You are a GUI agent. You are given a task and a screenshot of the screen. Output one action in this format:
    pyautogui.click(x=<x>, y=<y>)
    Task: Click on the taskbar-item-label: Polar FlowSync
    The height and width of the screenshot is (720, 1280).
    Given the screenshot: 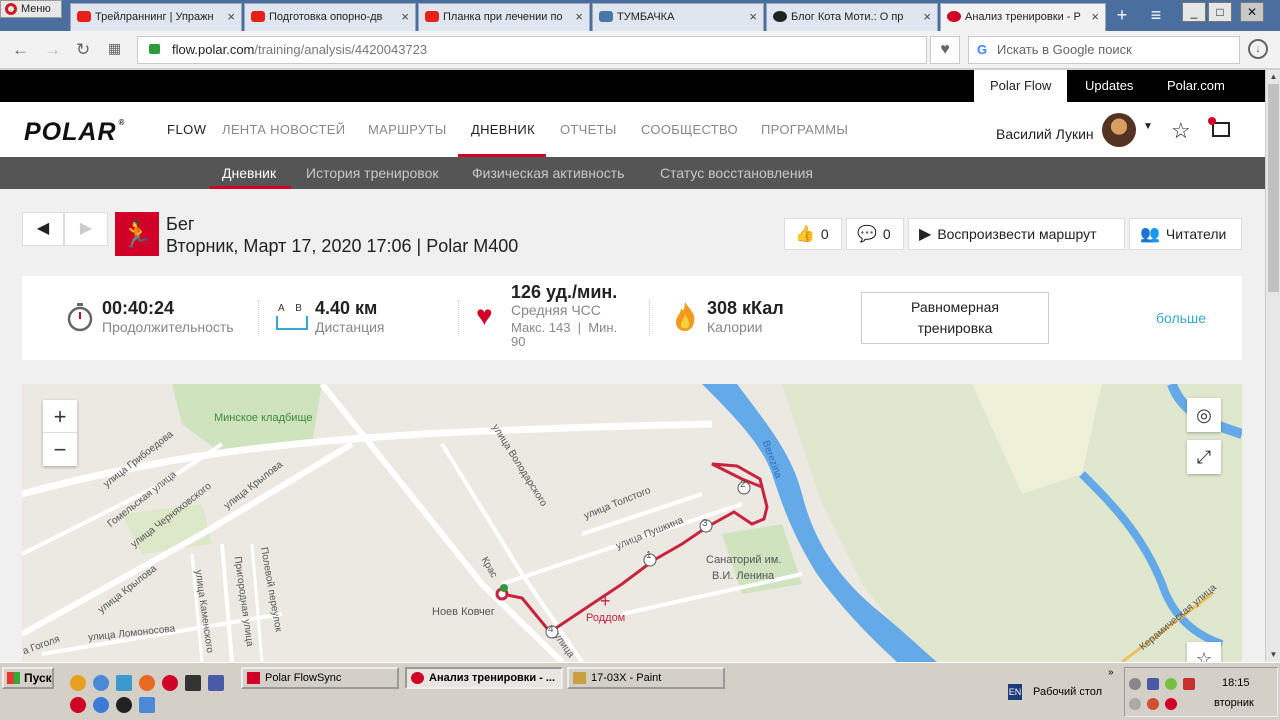 What is the action you would take?
    pyautogui.click(x=303, y=678)
    